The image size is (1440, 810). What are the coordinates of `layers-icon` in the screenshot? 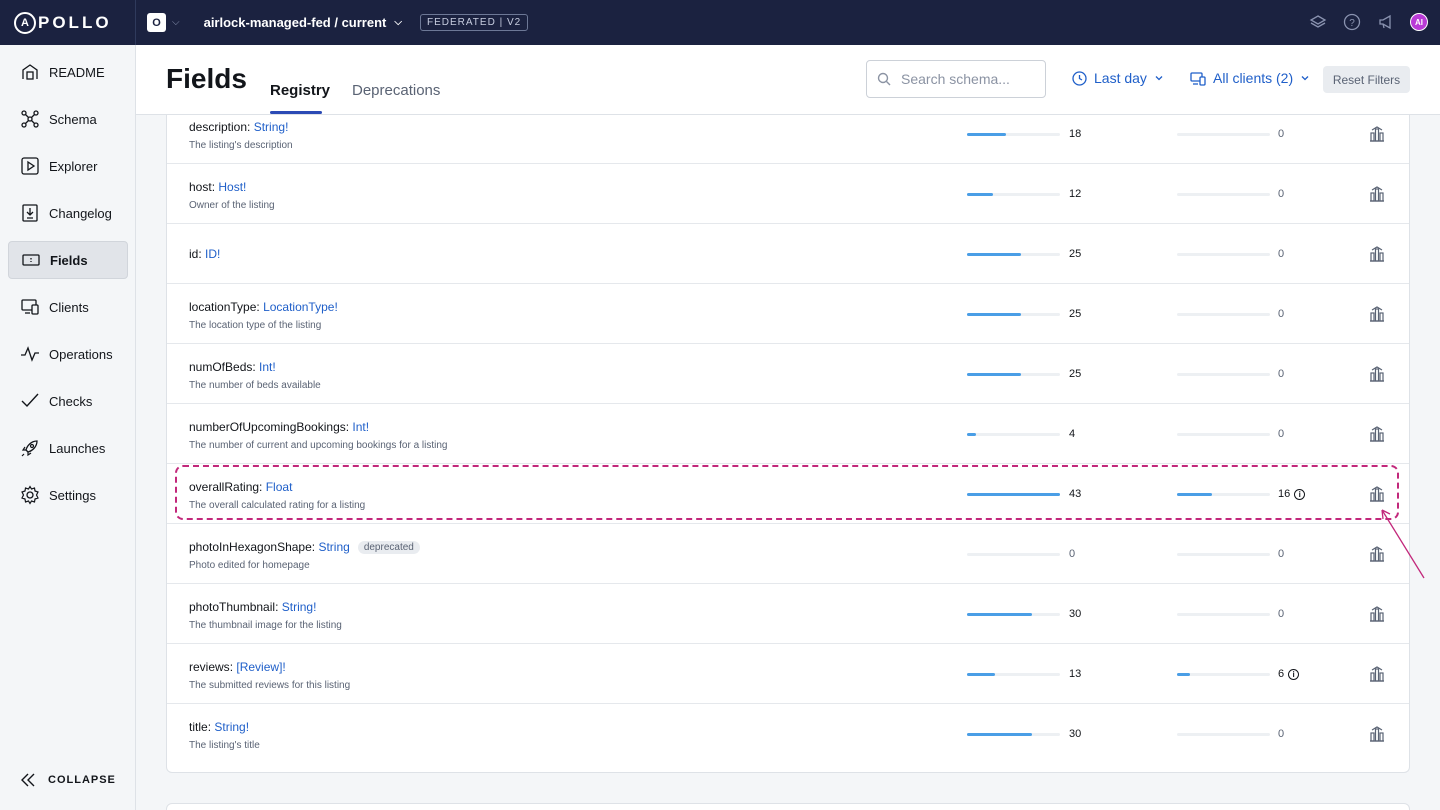 It's located at (1318, 22).